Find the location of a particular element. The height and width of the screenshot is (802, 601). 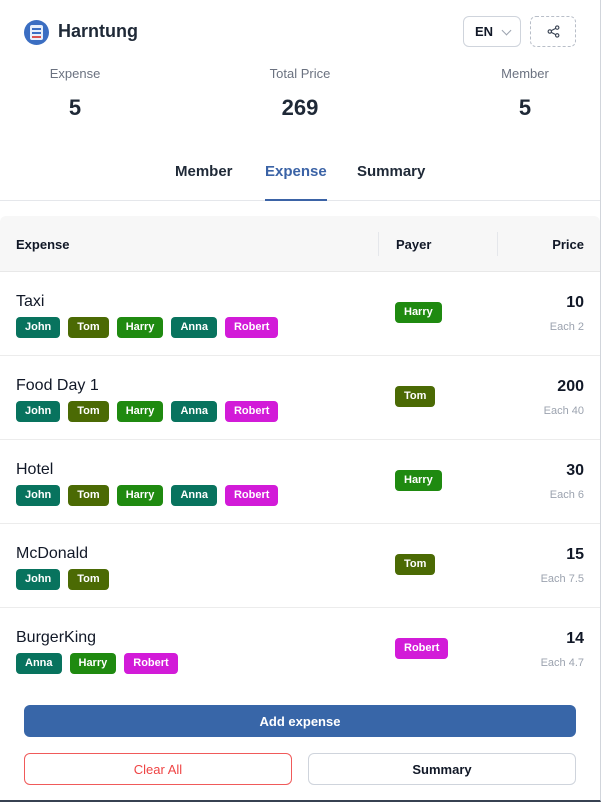

member-chips: Anna Harry Robert is located at coordinates (97, 663).